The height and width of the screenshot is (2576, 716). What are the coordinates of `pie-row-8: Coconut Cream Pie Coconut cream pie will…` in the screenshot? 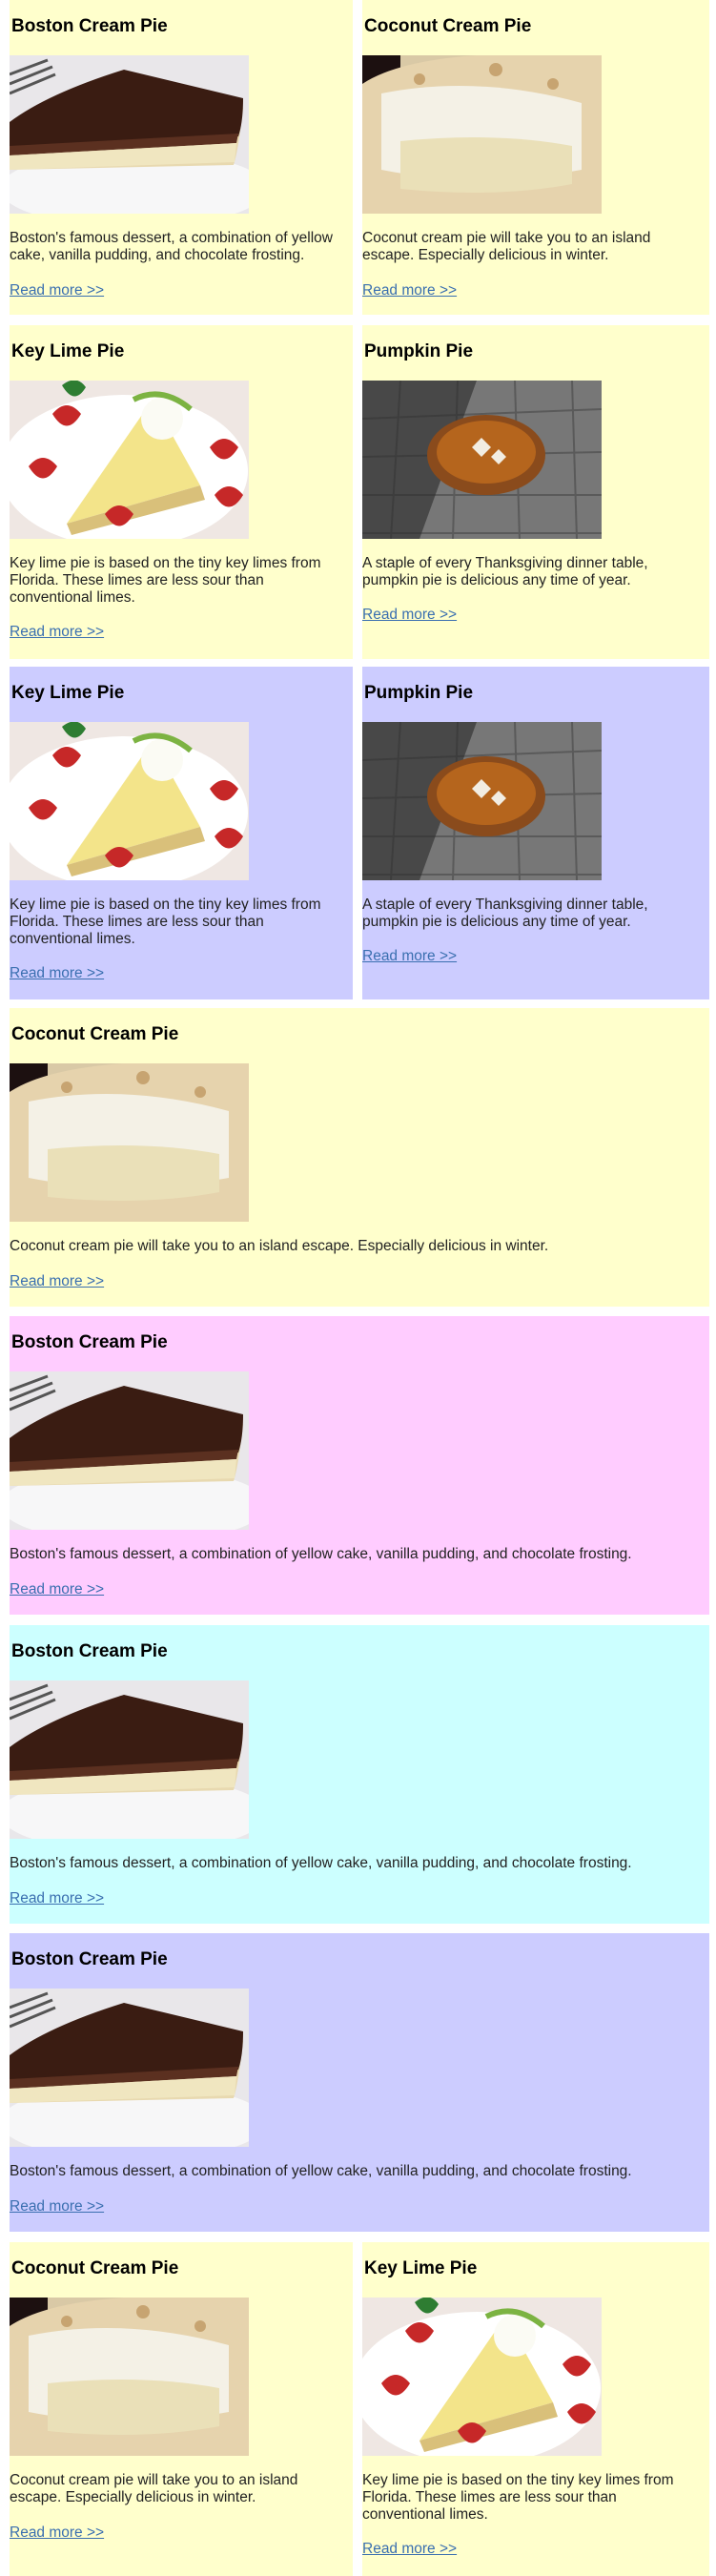 It's located at (359, 2409).